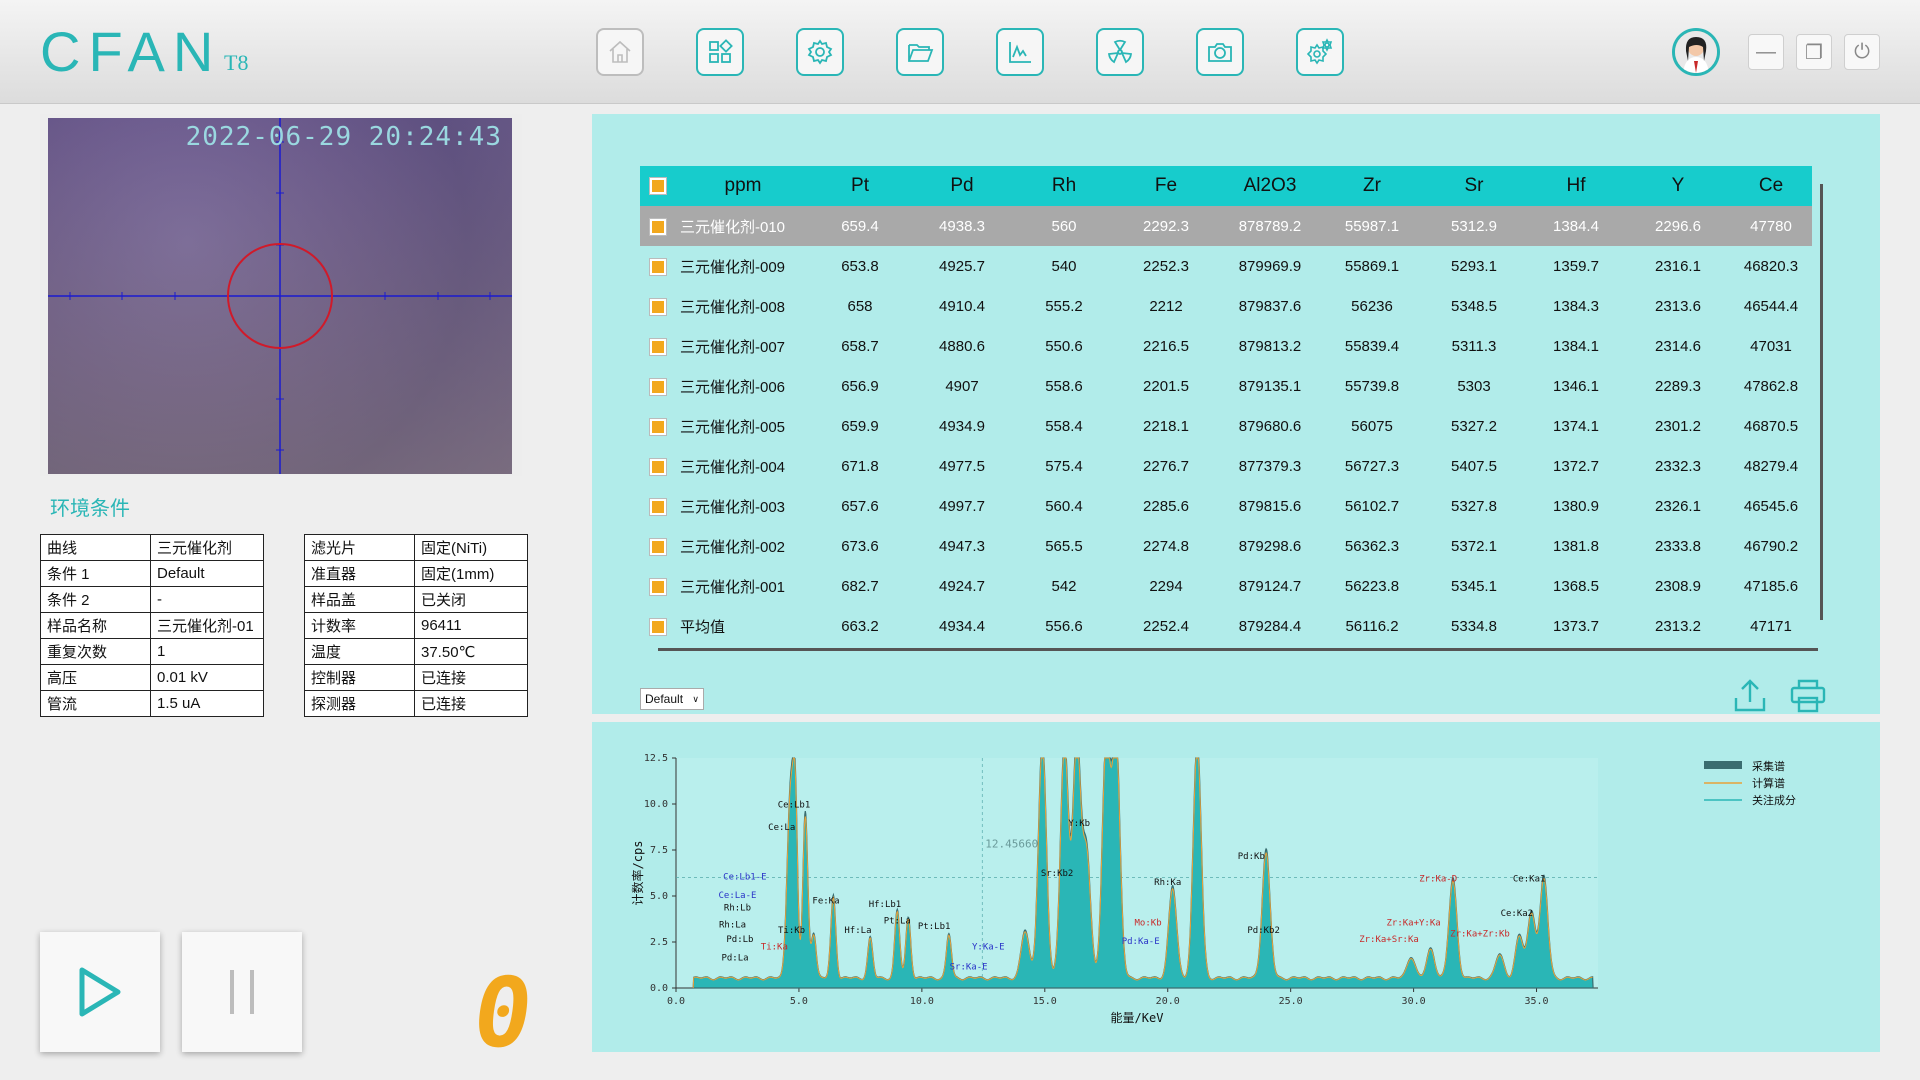  What do you see at coordinates (970, 52) in the screenshot?
I see `main-toolbar` at bounding box center [970, 52].